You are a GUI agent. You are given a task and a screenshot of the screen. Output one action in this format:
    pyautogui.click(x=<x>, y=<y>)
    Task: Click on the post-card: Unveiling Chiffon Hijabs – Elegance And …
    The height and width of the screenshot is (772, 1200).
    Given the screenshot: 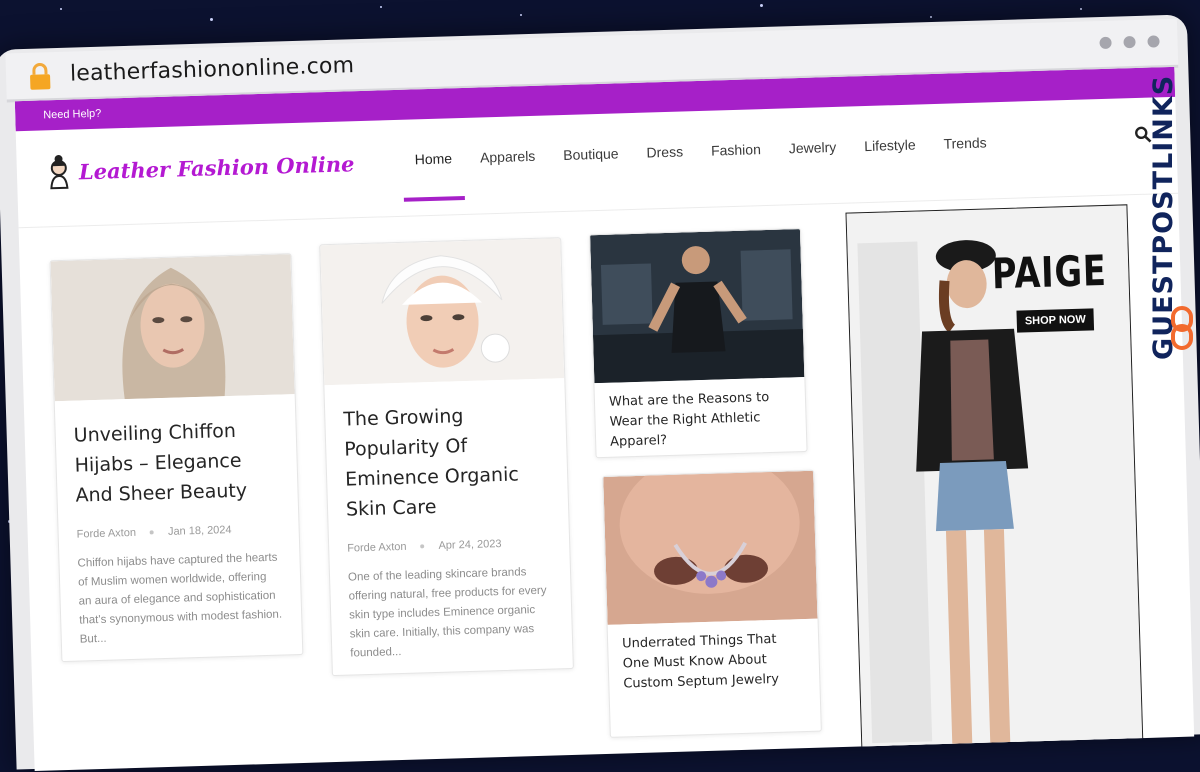 What is the action you would take?
    pyautogui.click(x=176, y=458)
    